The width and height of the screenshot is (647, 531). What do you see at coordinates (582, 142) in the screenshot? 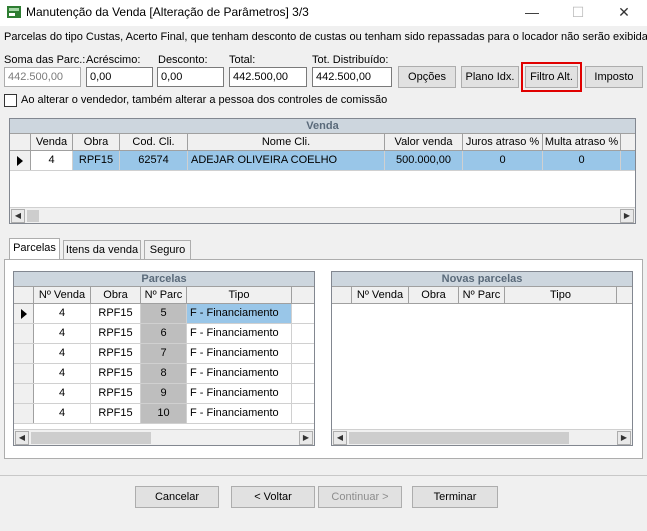
I see `venda-col-multa: Multa atraso %` at bounding box center [582, 142].